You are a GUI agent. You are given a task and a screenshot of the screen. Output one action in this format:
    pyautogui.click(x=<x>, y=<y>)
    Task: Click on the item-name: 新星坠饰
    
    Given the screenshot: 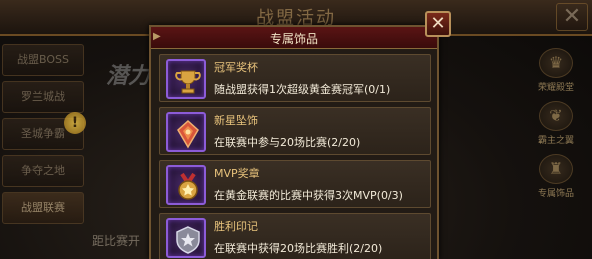 What is the action you would take?
    pyautogui.click(x=236, y=120)
    